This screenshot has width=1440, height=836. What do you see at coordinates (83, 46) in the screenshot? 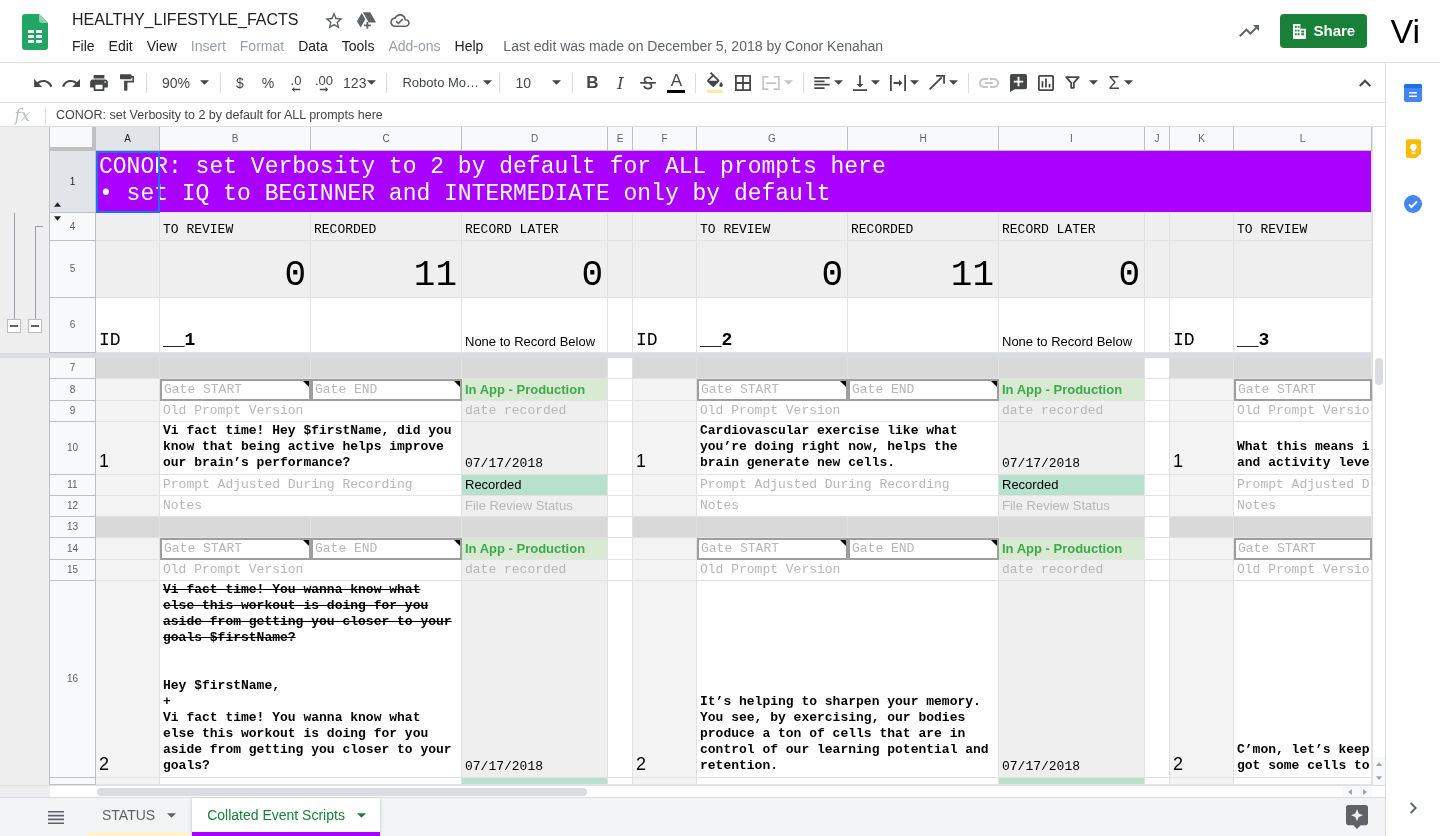
I see `menu-item: File` at bounding box center [83, 46].